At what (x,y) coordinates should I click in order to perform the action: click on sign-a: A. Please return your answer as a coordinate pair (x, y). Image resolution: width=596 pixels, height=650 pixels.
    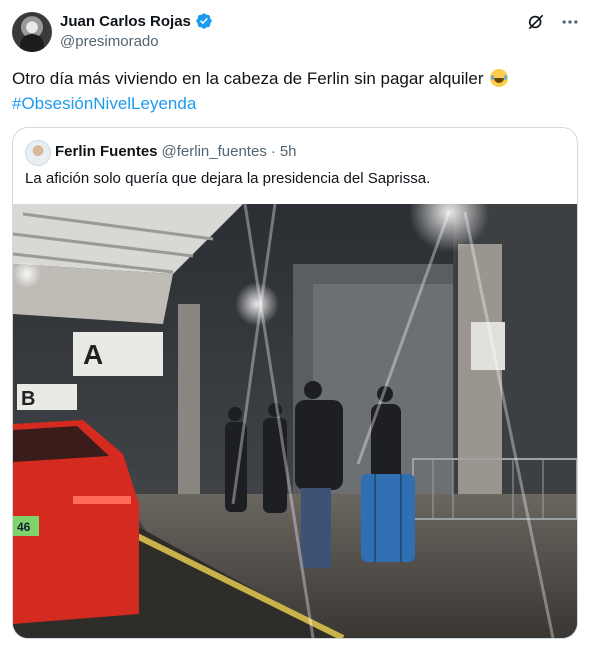
    Looking at the image, I should click on (93, 354).